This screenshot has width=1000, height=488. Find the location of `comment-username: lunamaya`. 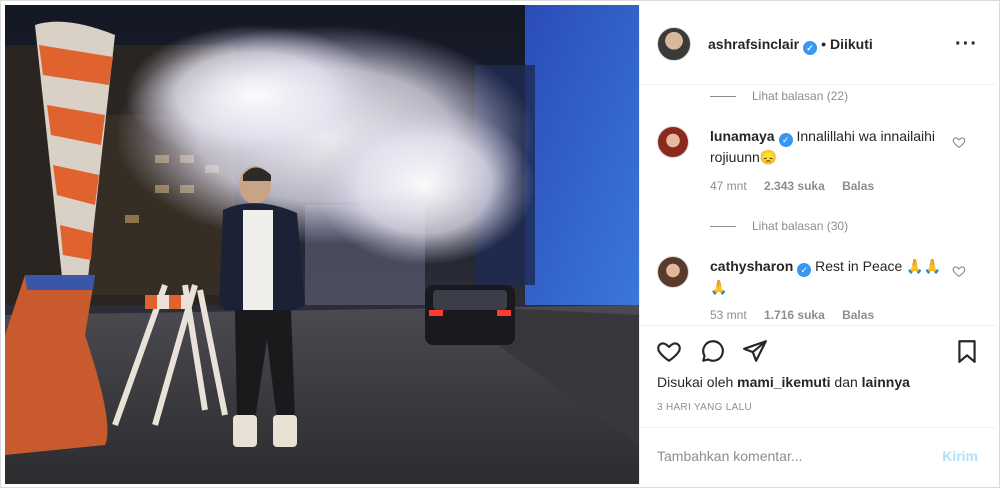

comment-username: lunamaya is located at coordinates (742, 136).